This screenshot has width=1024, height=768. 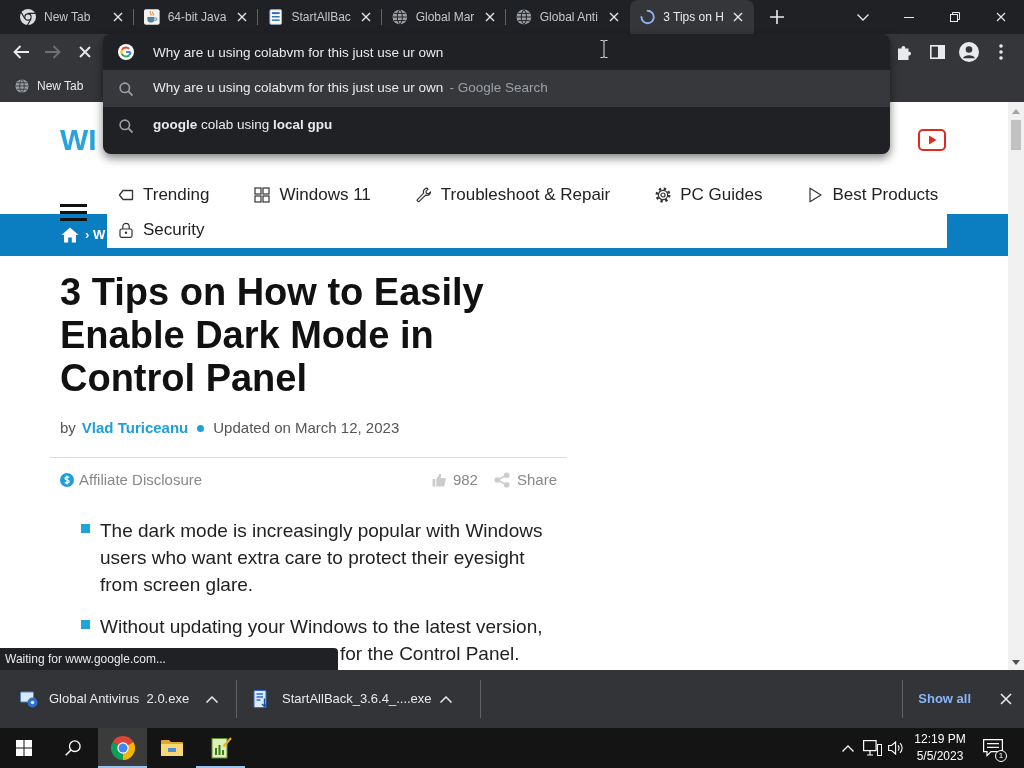 What do you see at coordinates (940, 756) in the screenshot?
I see `clock-date: 5/5/2023` at bounding box center [940, 756].